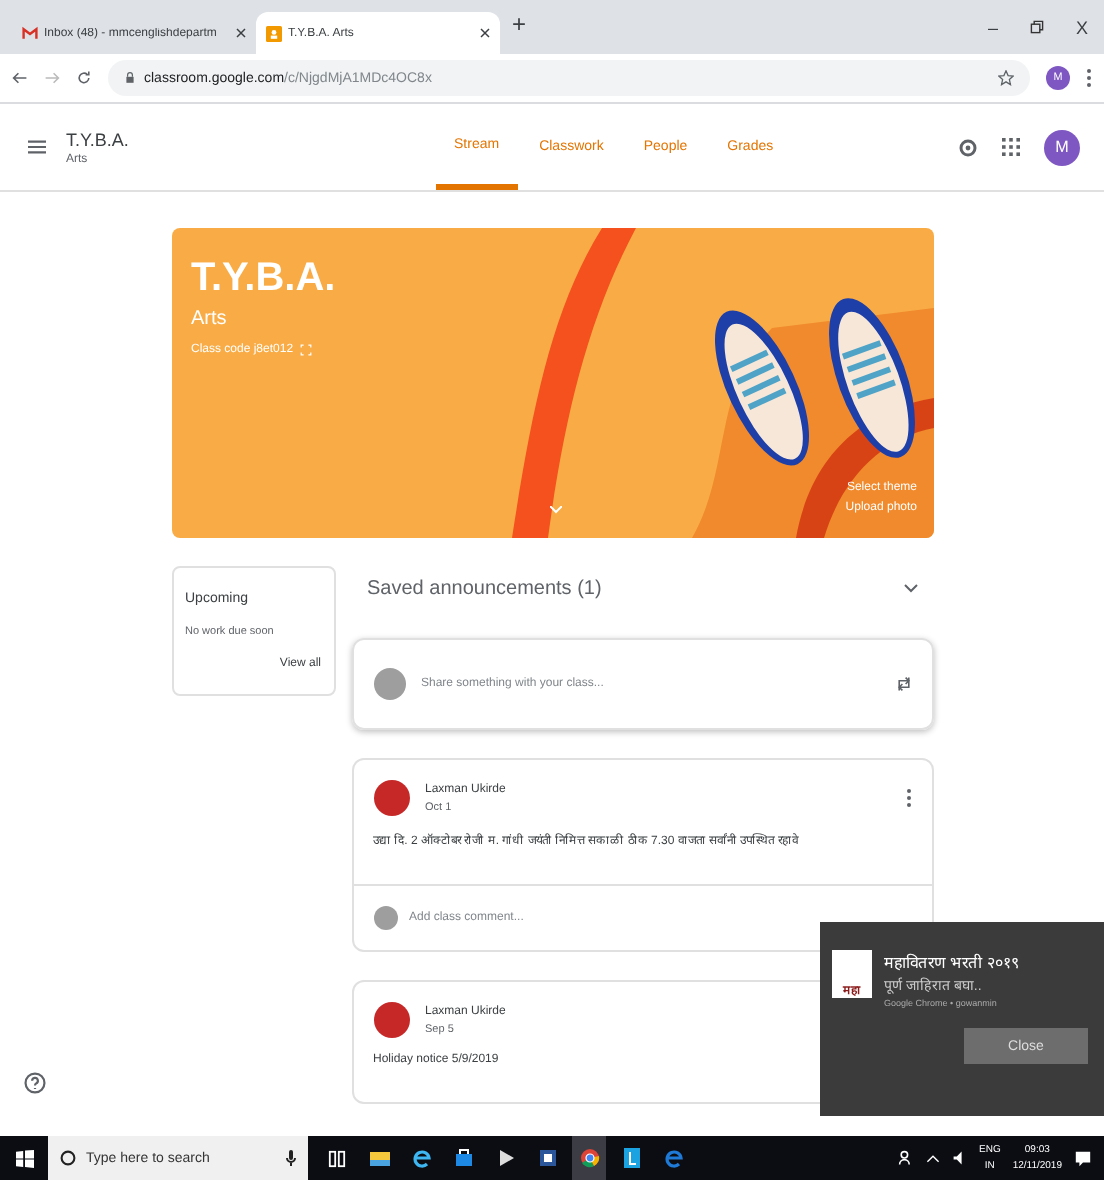 This screenshot has width=1104, height=1180. Describe the element at coordinates (905, 1158) in the screenshot. I see `people-icon` at that location.